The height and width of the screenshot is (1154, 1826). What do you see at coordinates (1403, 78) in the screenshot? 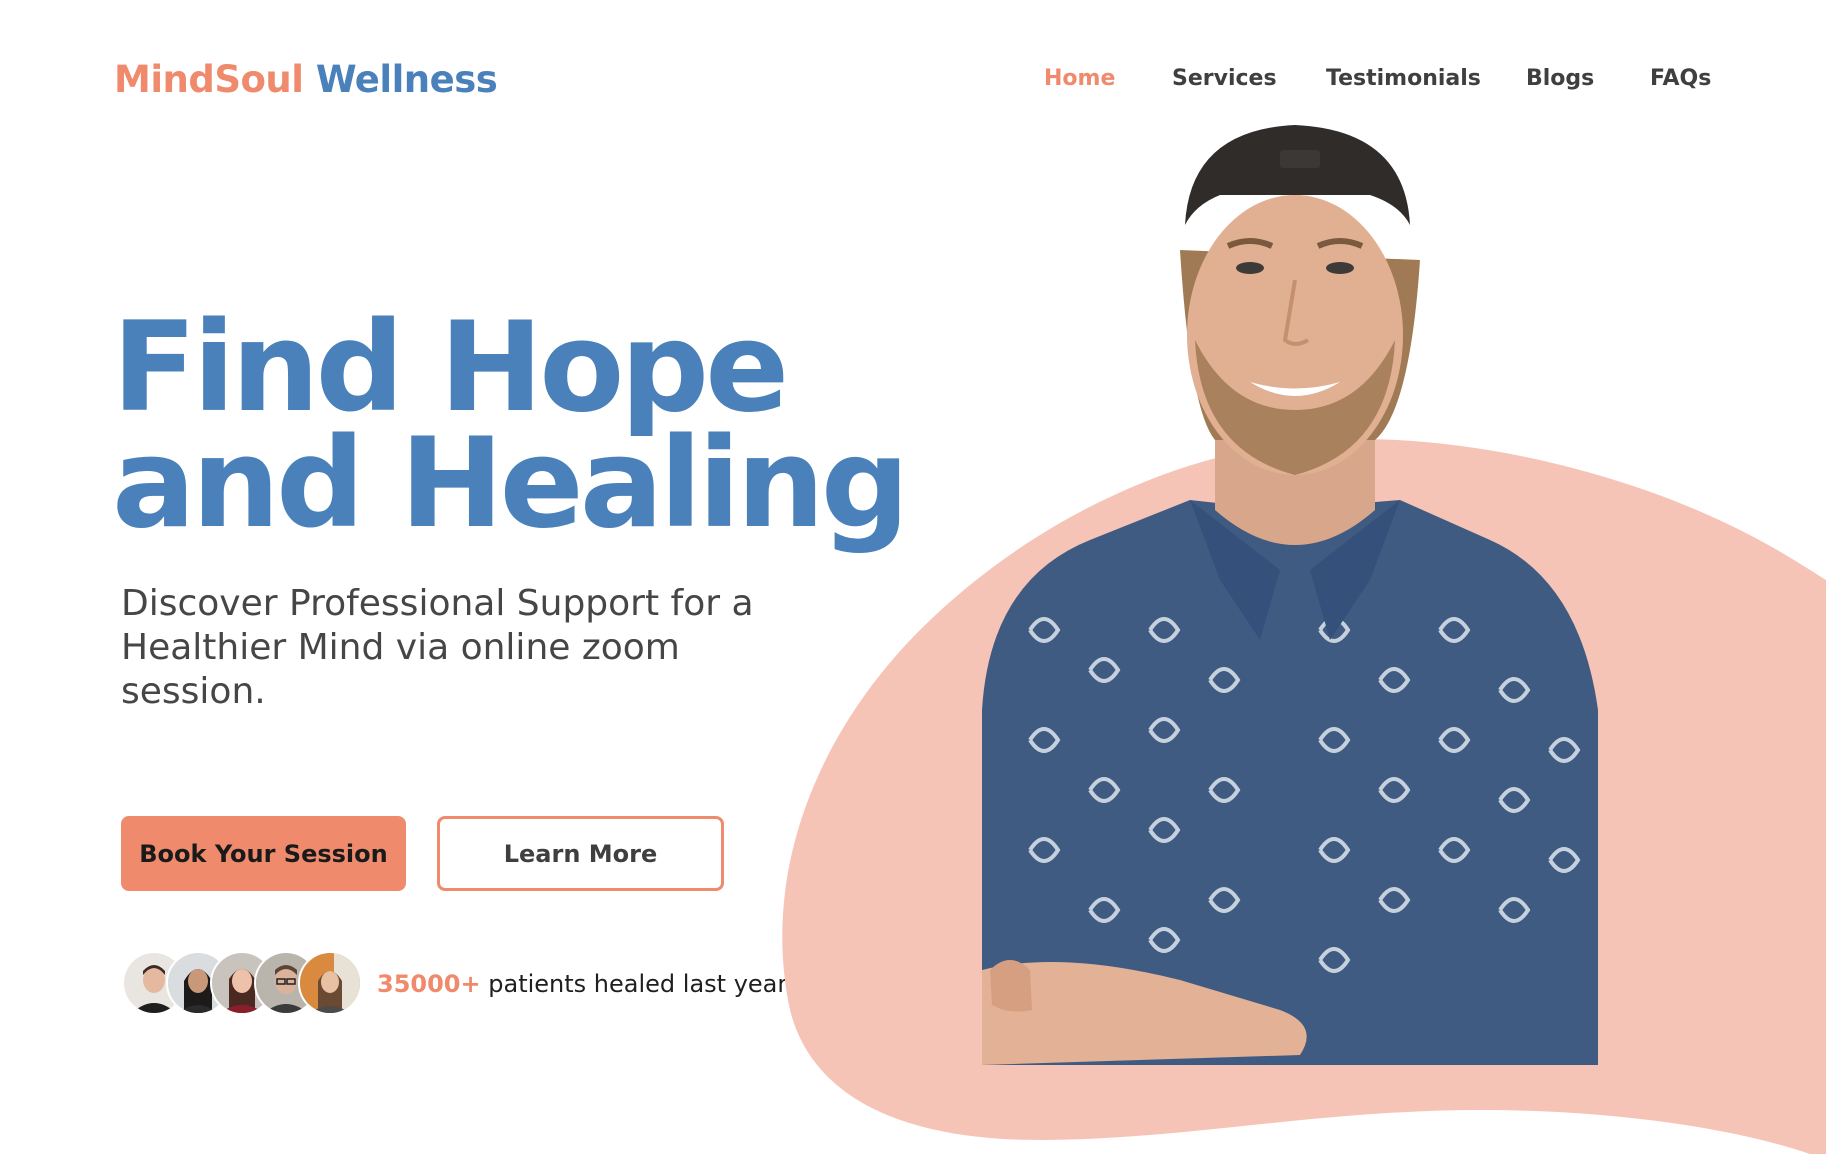
I see `nav-item-testimonials: Testimonials` at bounding box center [1403, 78].